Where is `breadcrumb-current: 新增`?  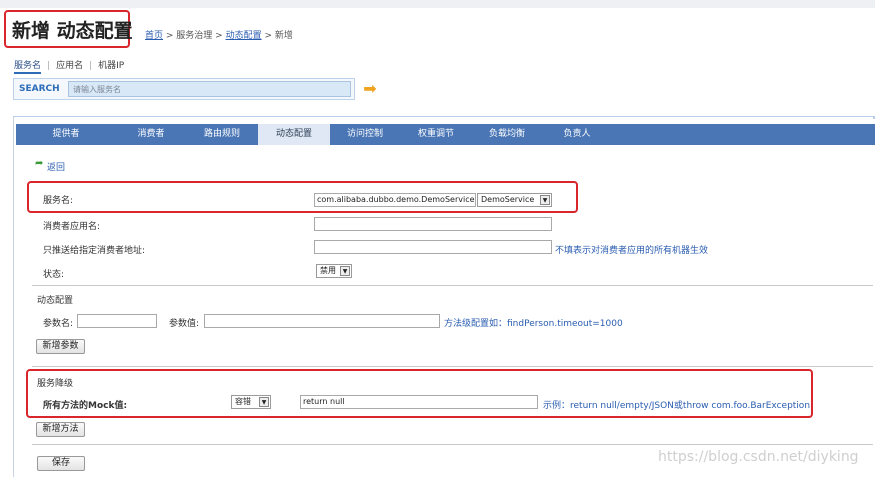
breadcrumb-current: 新增 is located at coordinates (283, 36).